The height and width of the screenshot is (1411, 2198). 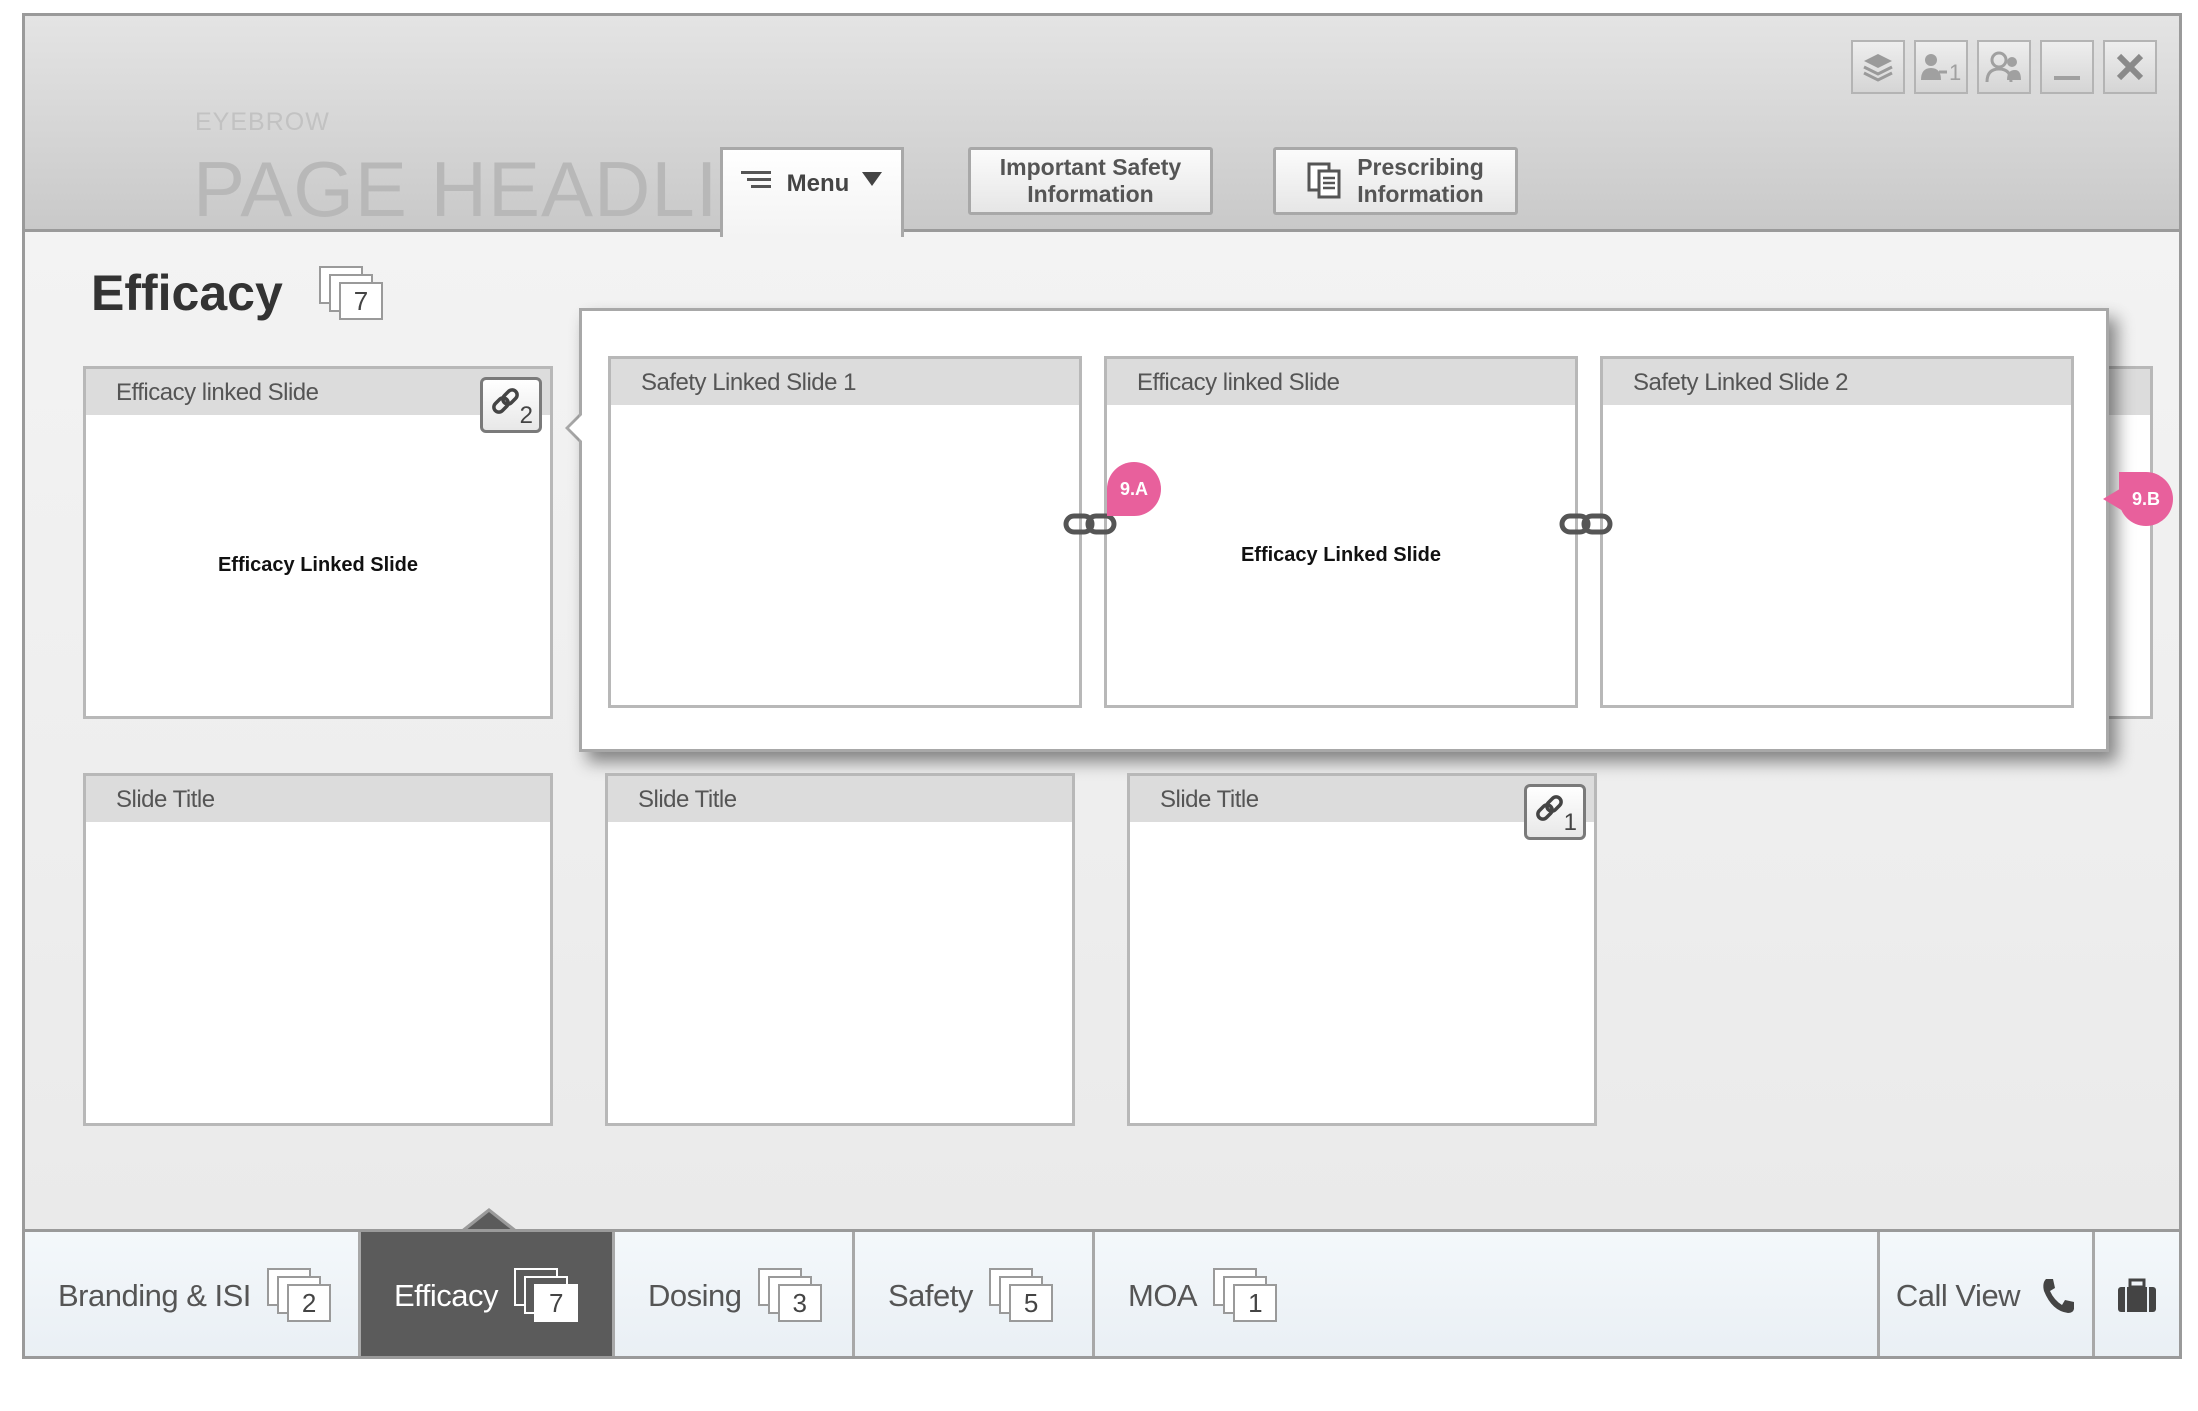 What do you see at coordinates (2067, 78) in the screenshot?
I see `minimize-icon` at bounding box center [2067, 78].